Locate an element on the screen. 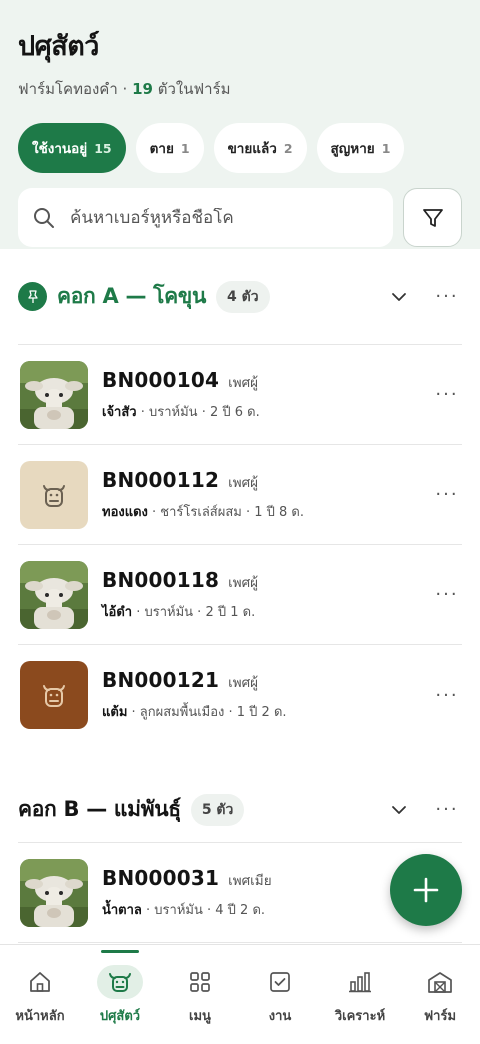 Image resolution: width=480 pixels, height=1044 pixels. ear-tag: BN000104 is located at coordinates (161, 379).